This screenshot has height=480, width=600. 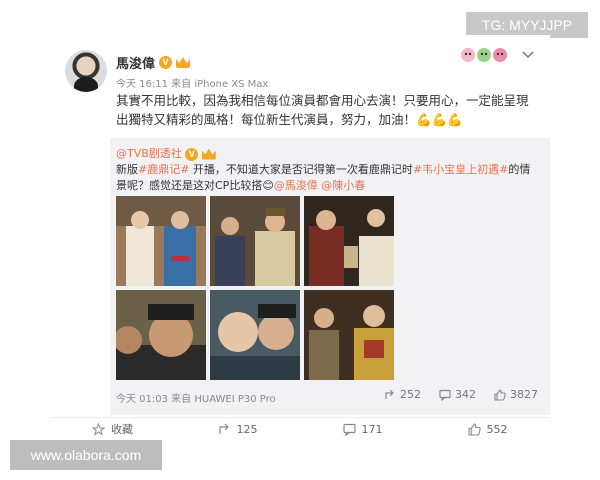 What do you see at coordinates (149, 153) in the screenshot?
I see `repost-author: @TVB剧透社` at bounding box center [149, 153].